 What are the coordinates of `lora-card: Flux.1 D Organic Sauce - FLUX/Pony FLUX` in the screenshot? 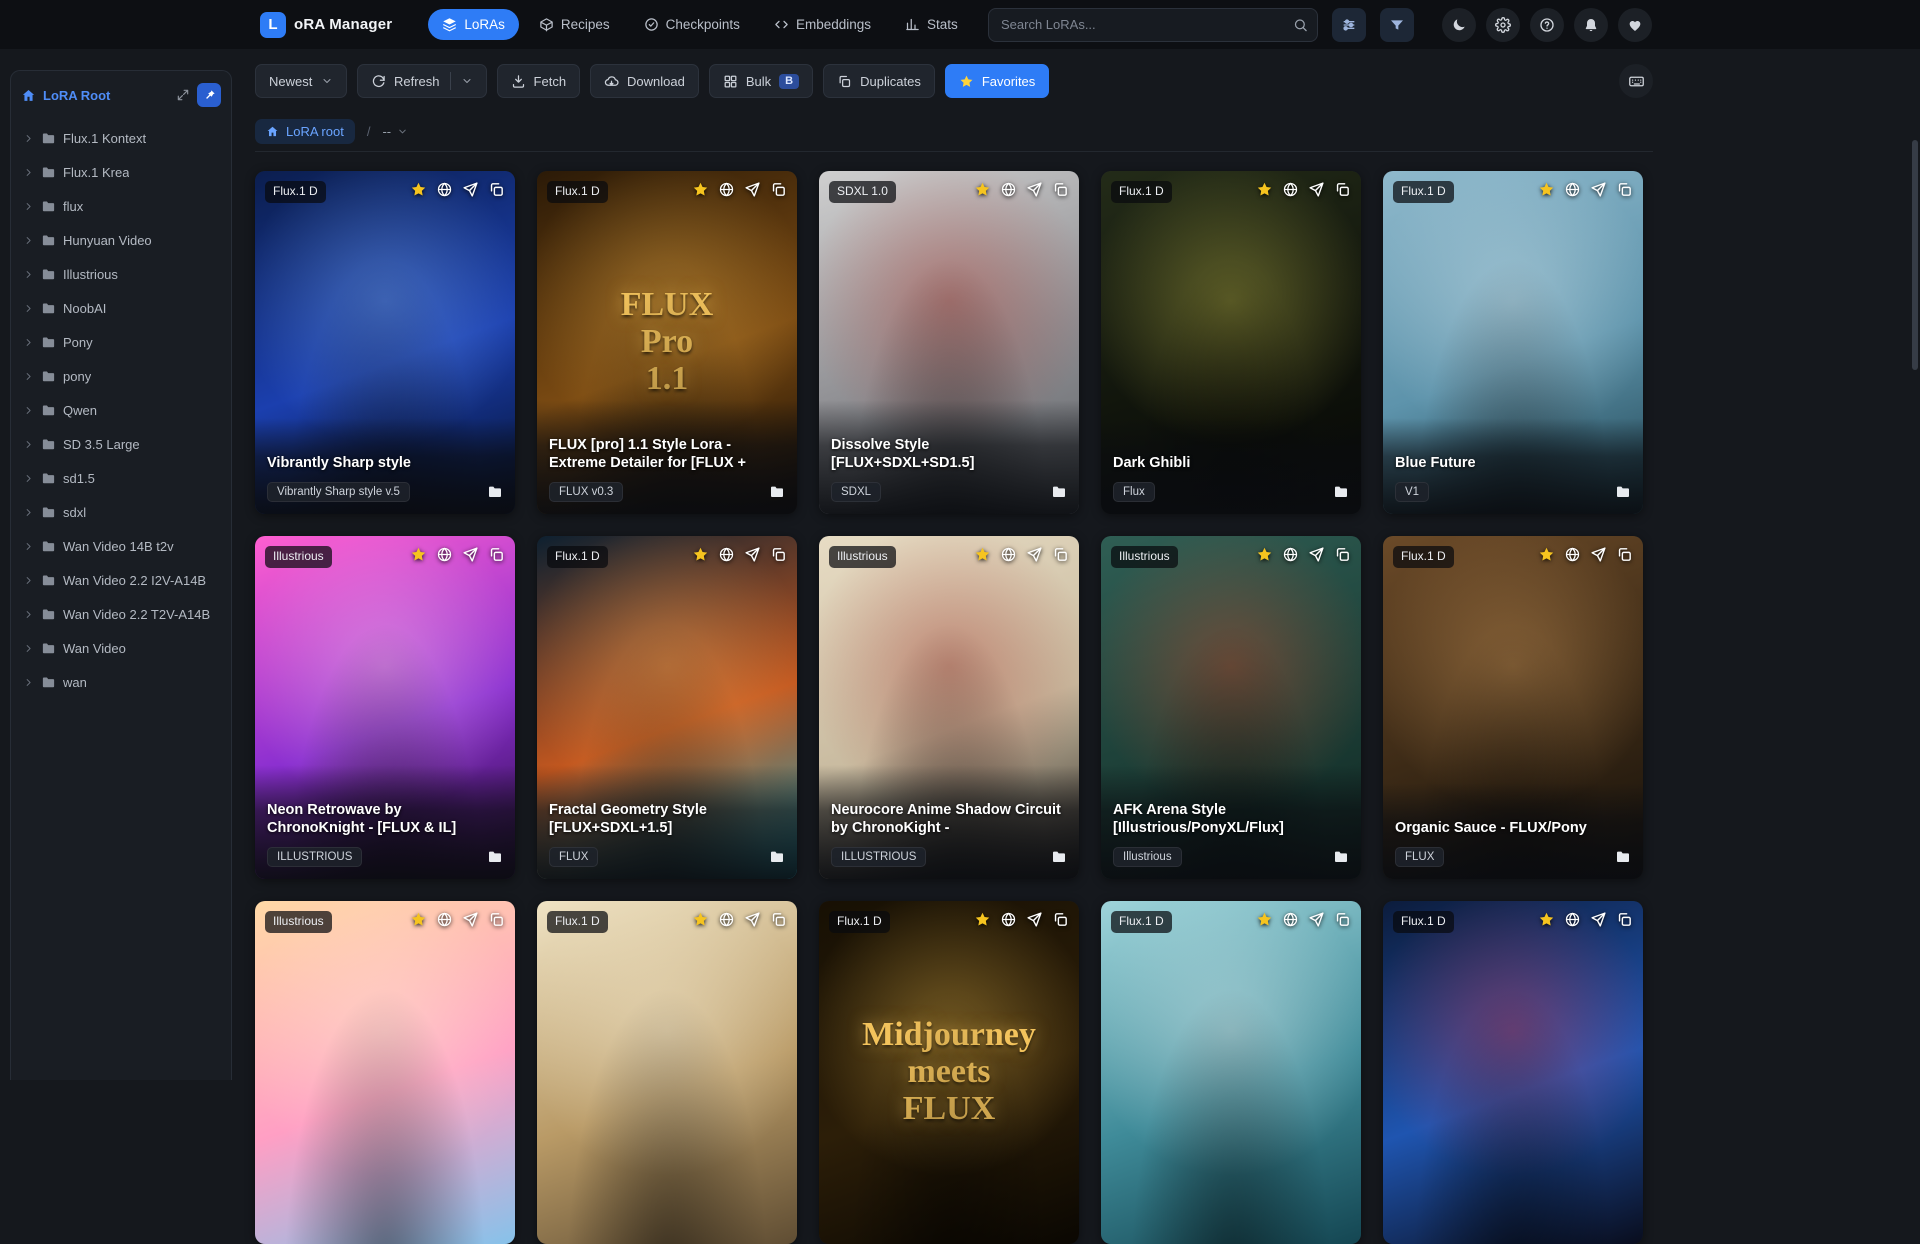 It's located at (1513, 707).